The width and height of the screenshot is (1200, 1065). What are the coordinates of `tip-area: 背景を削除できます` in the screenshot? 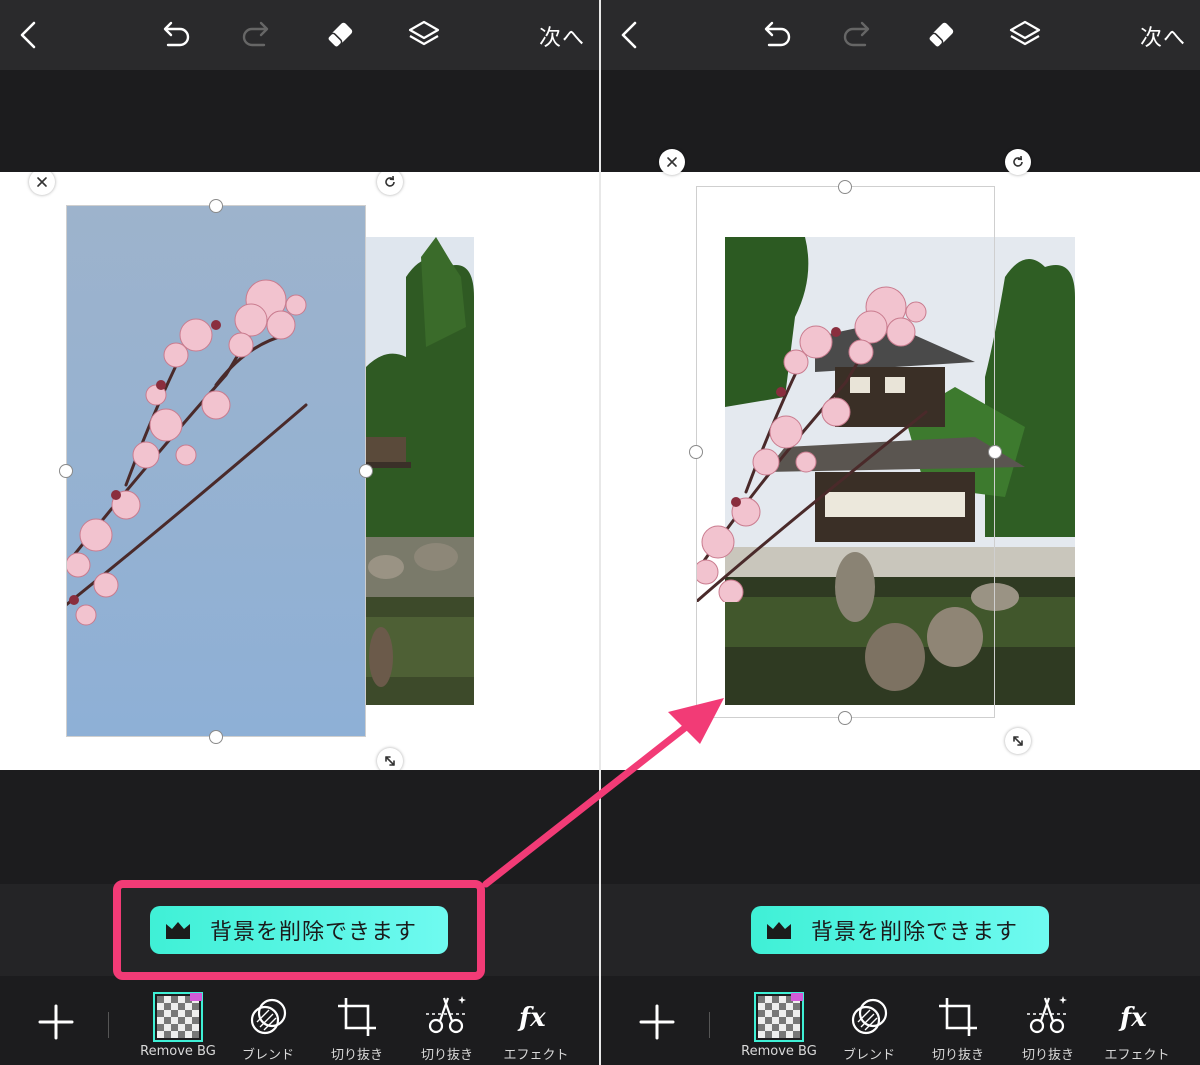 It's located at (900, 930).